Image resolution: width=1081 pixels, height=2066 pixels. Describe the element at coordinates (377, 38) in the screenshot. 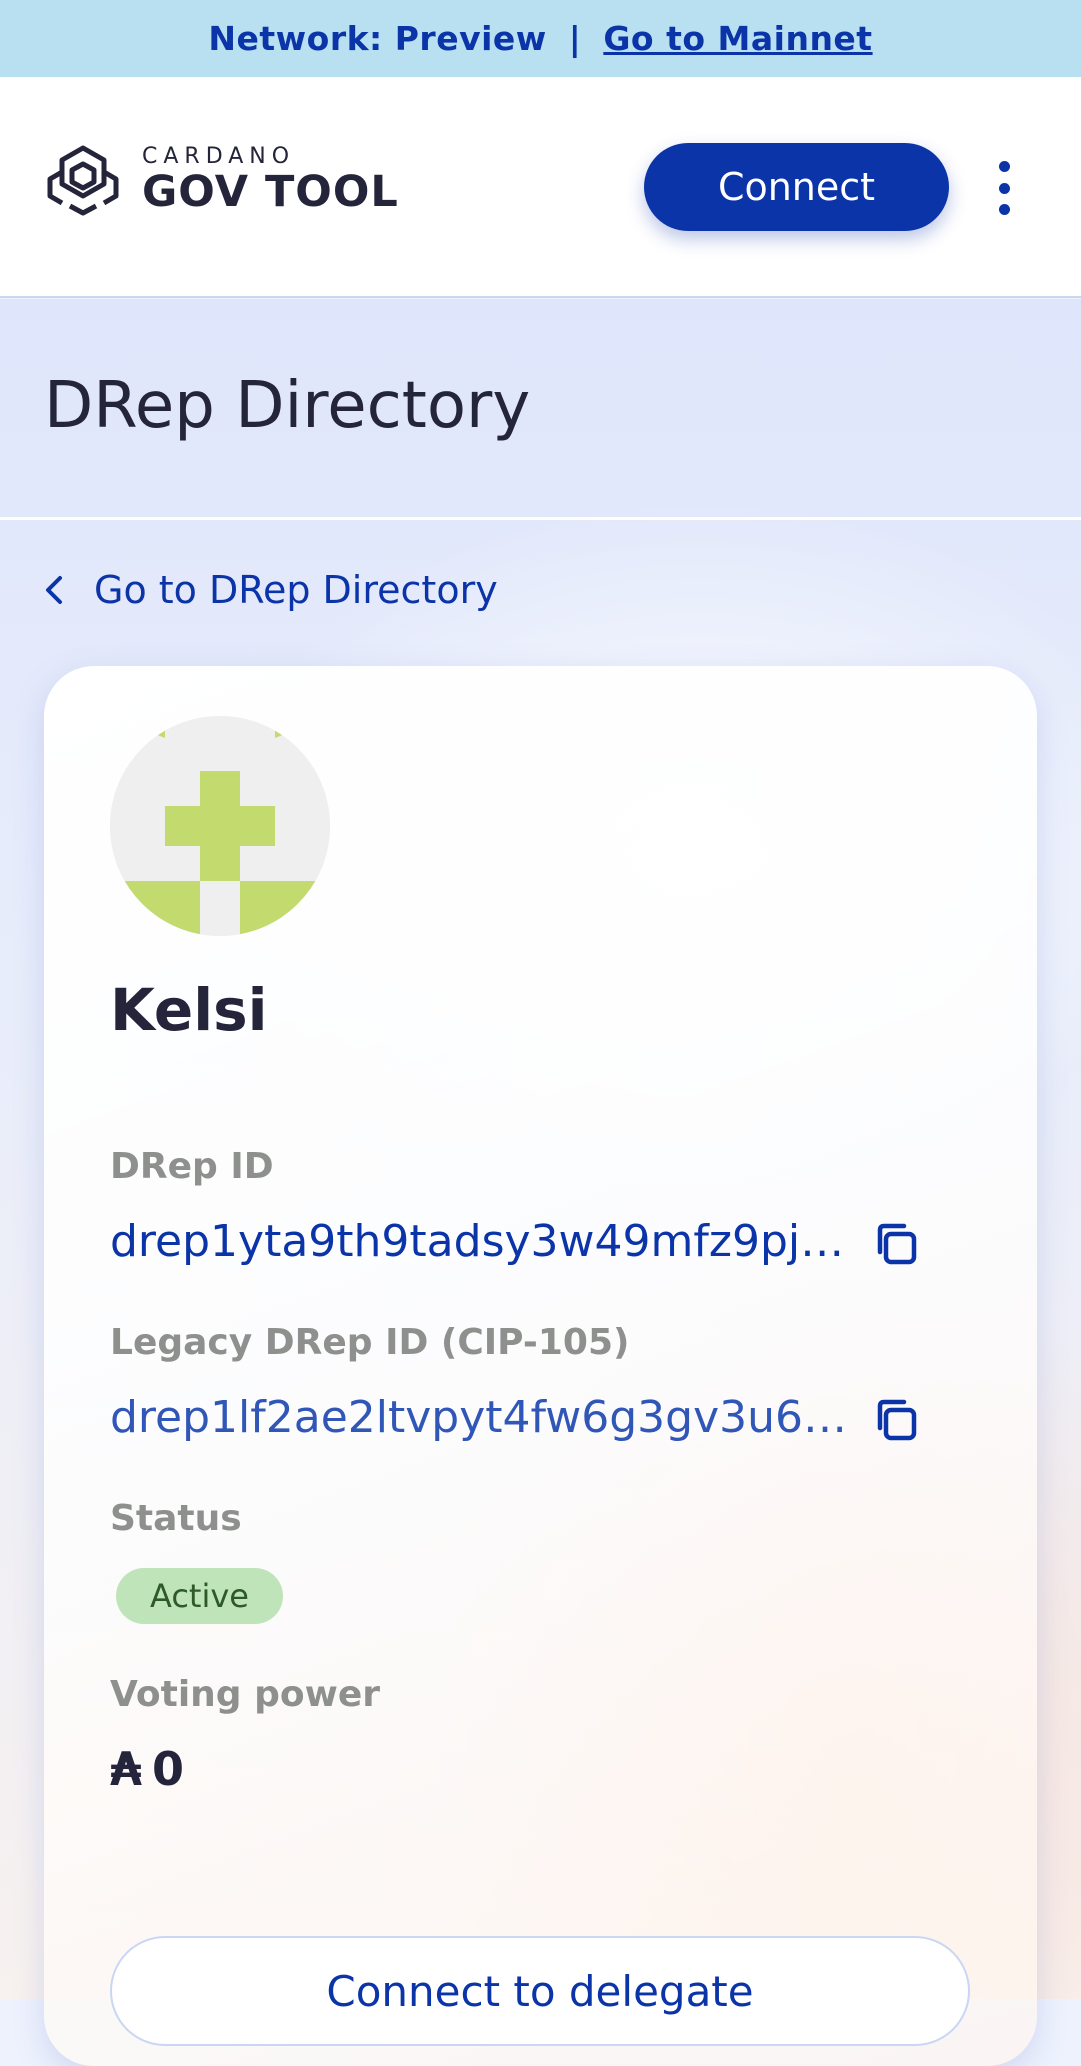

I see `network-label: Network: Preview` at that location.